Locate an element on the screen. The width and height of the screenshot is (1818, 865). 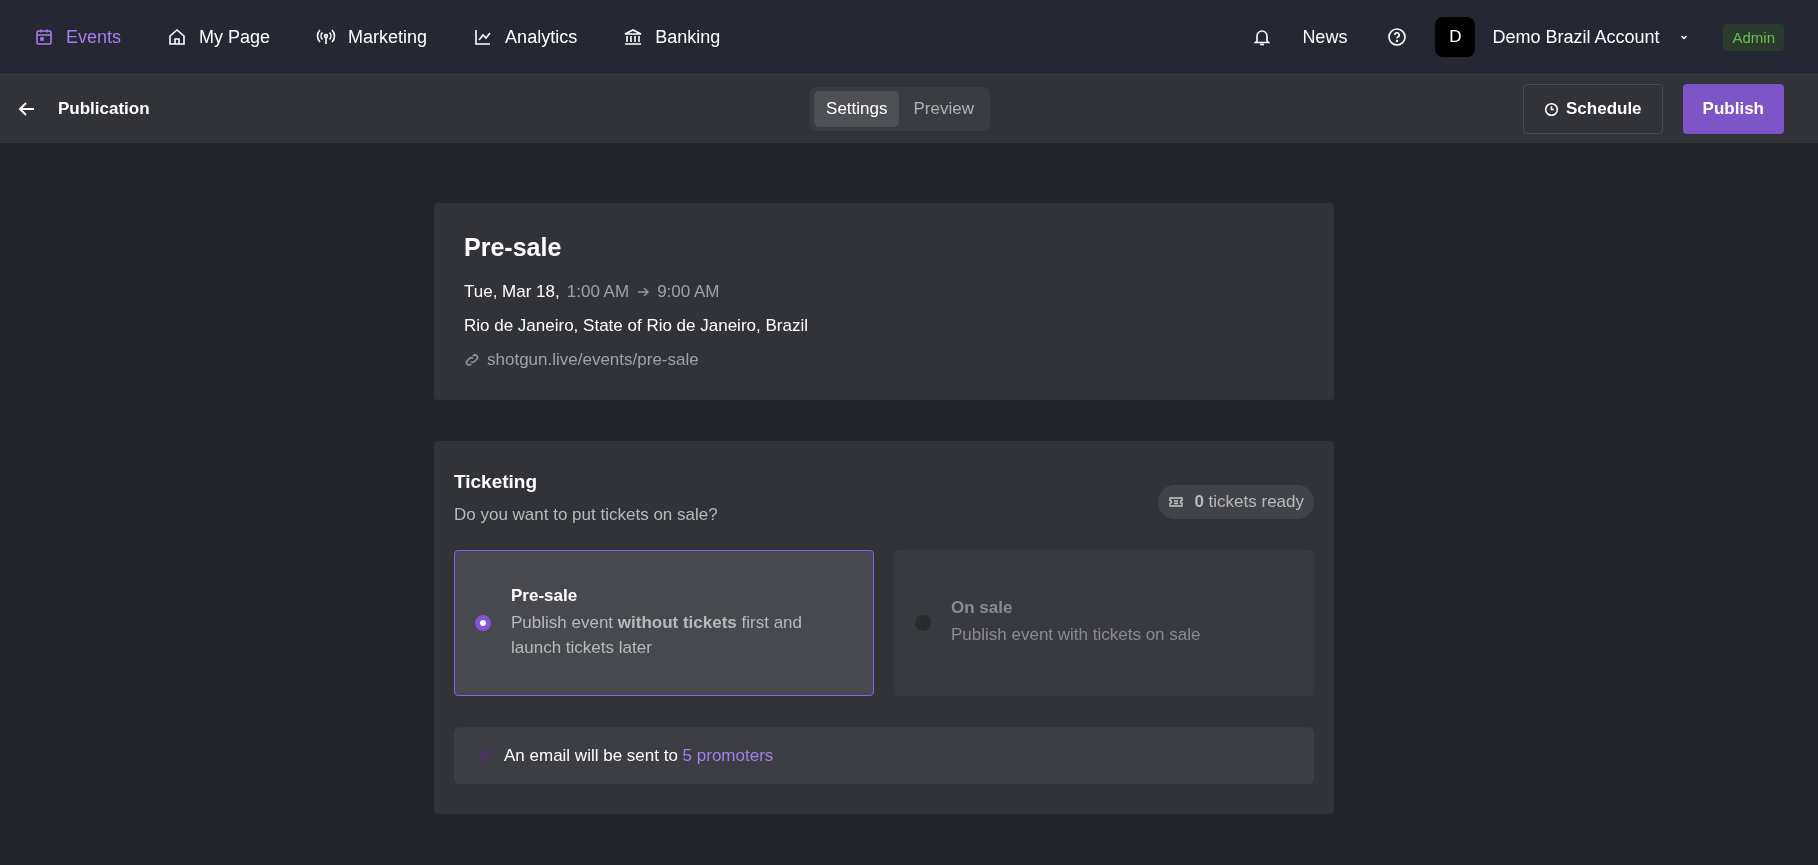
calendar-icon is located at coordinates (44, 37).